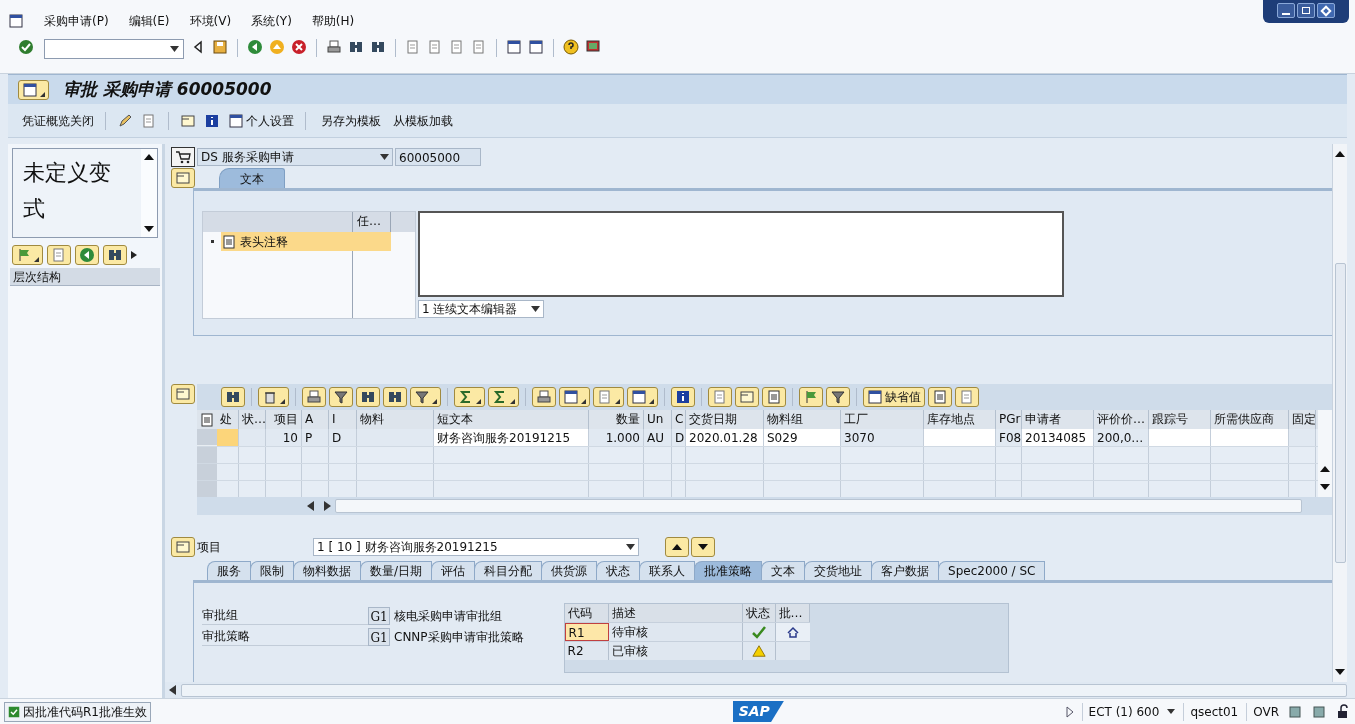  What do you see at coordinates (683, 397) in the screenshot?
I see `info-button` at bounding box center [683, 397].